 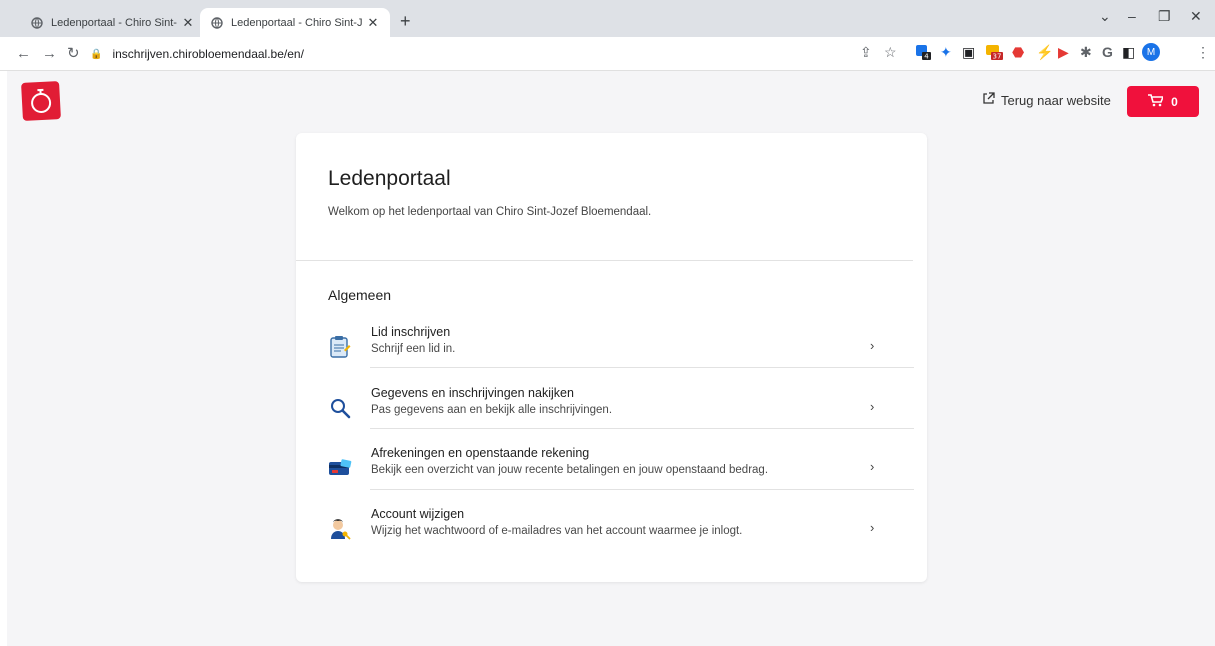 I want to click on extension-badge-icon: 37, so click(x=994, y=52).